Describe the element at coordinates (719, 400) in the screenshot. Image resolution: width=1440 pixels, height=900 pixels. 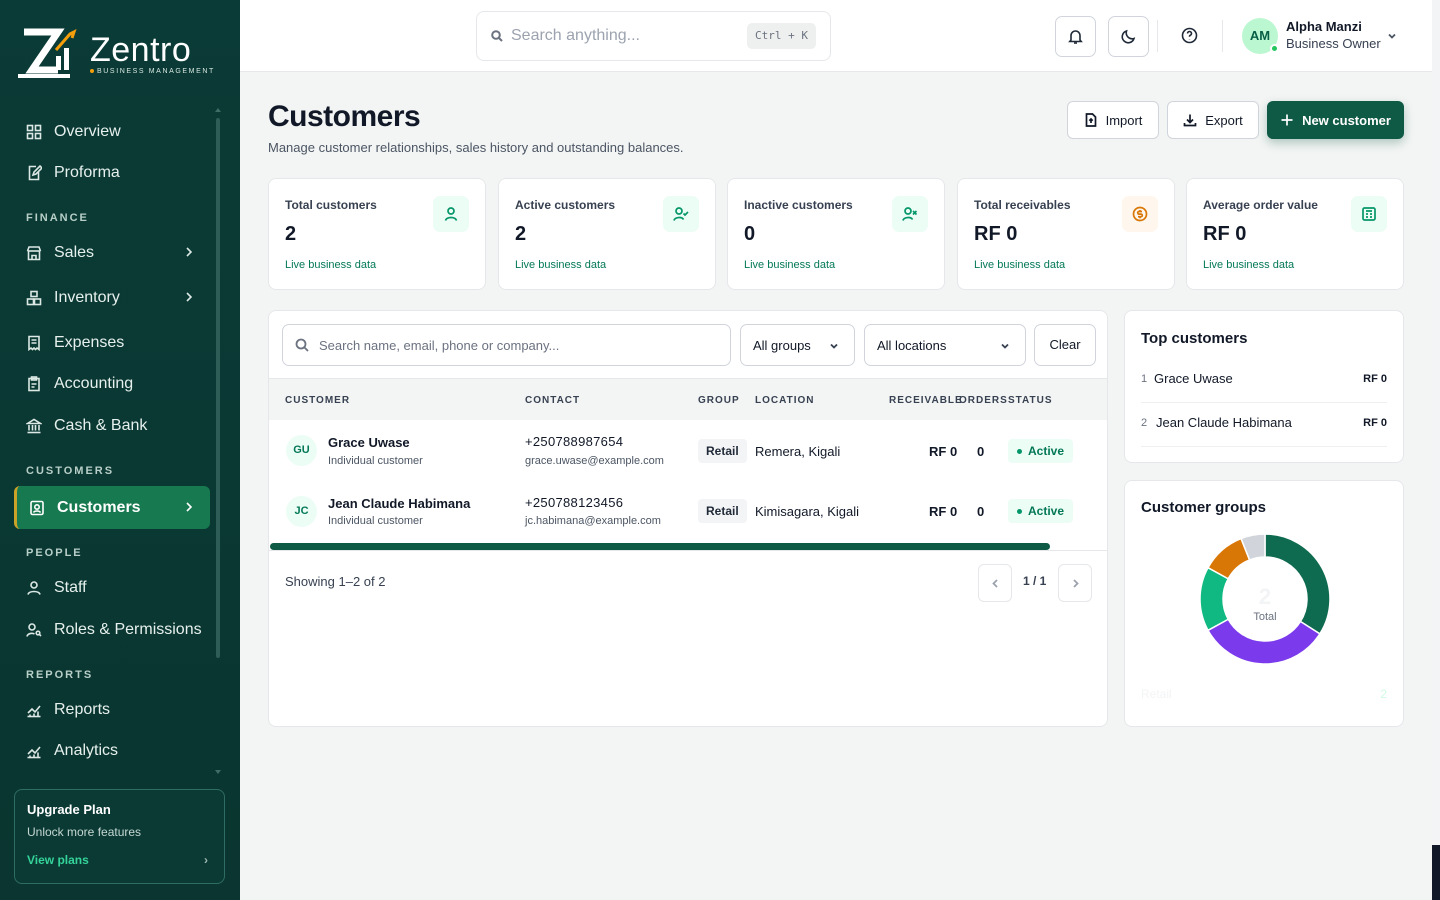
I see `column-header-group: GROUP` at that location.